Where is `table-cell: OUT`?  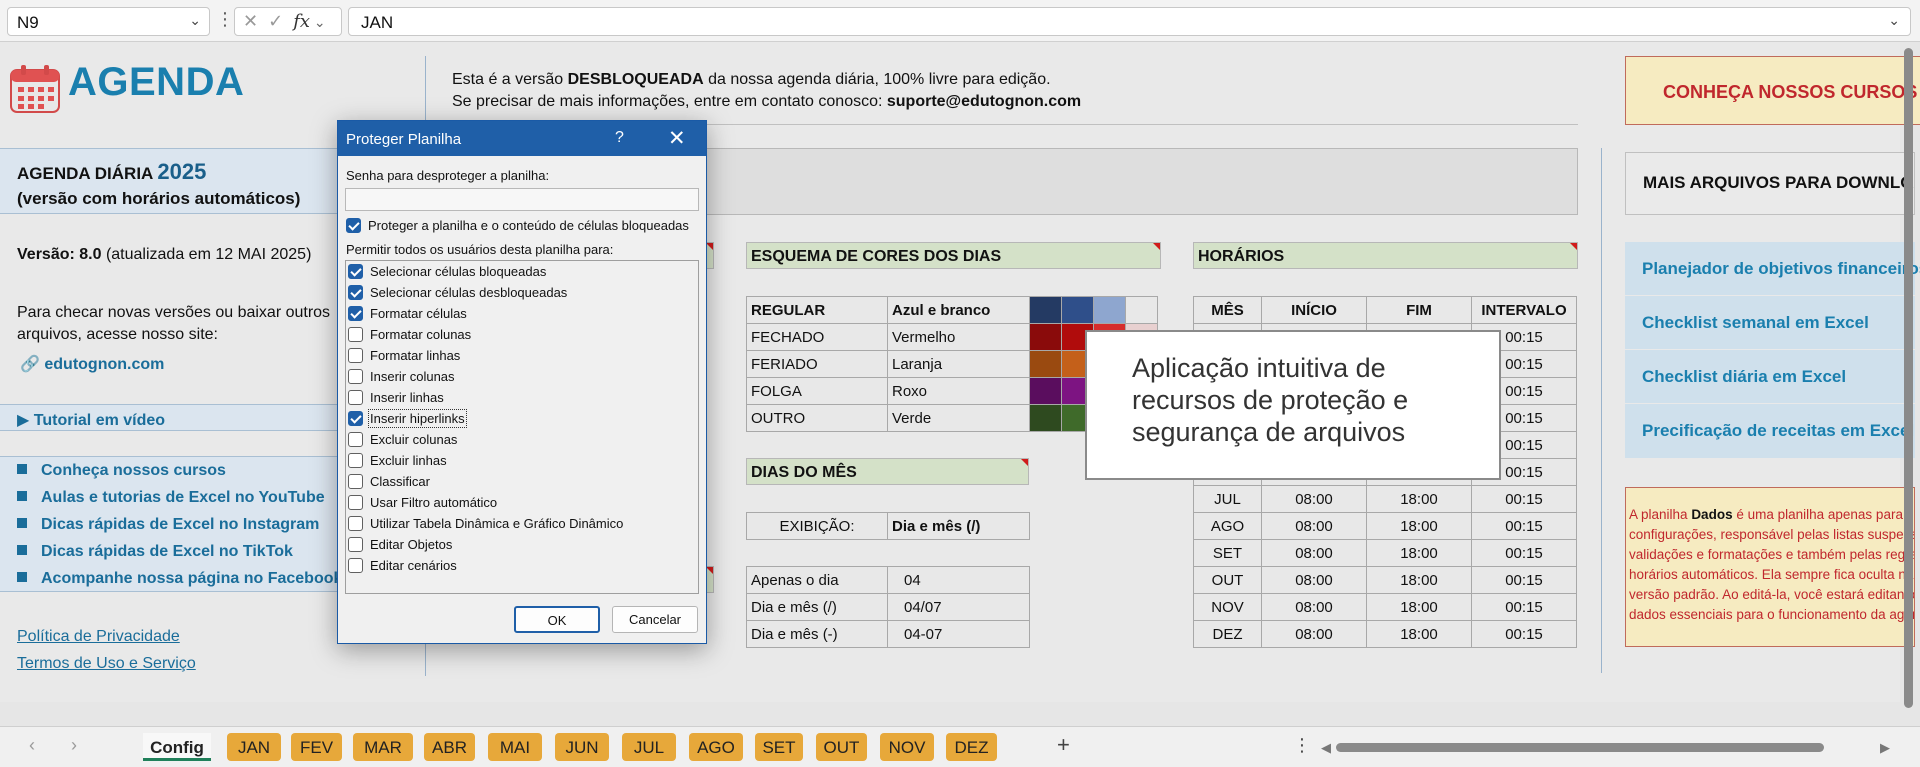
table-cell: OUT is located at coordinates (1227, 580).